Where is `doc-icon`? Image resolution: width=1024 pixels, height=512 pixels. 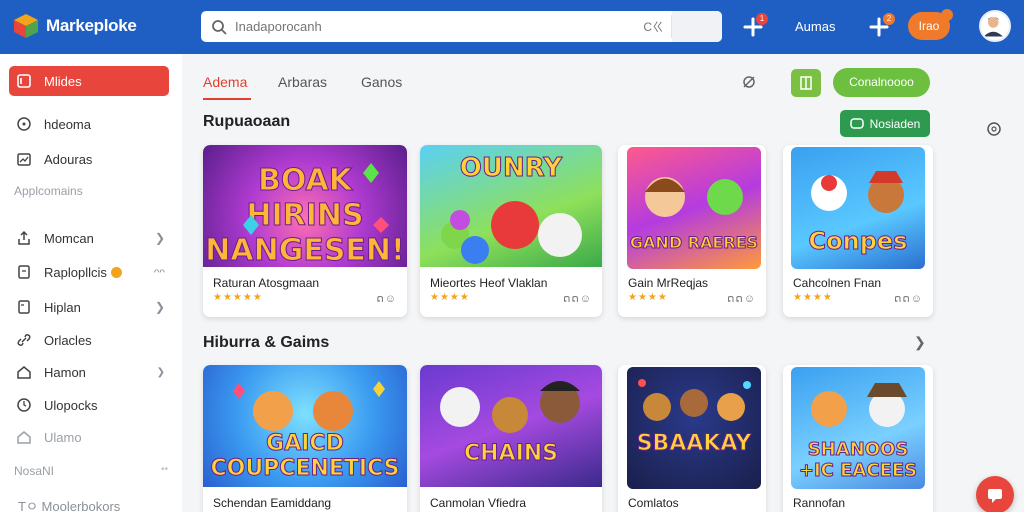 doc-icon is located at coordinates (24, 307).